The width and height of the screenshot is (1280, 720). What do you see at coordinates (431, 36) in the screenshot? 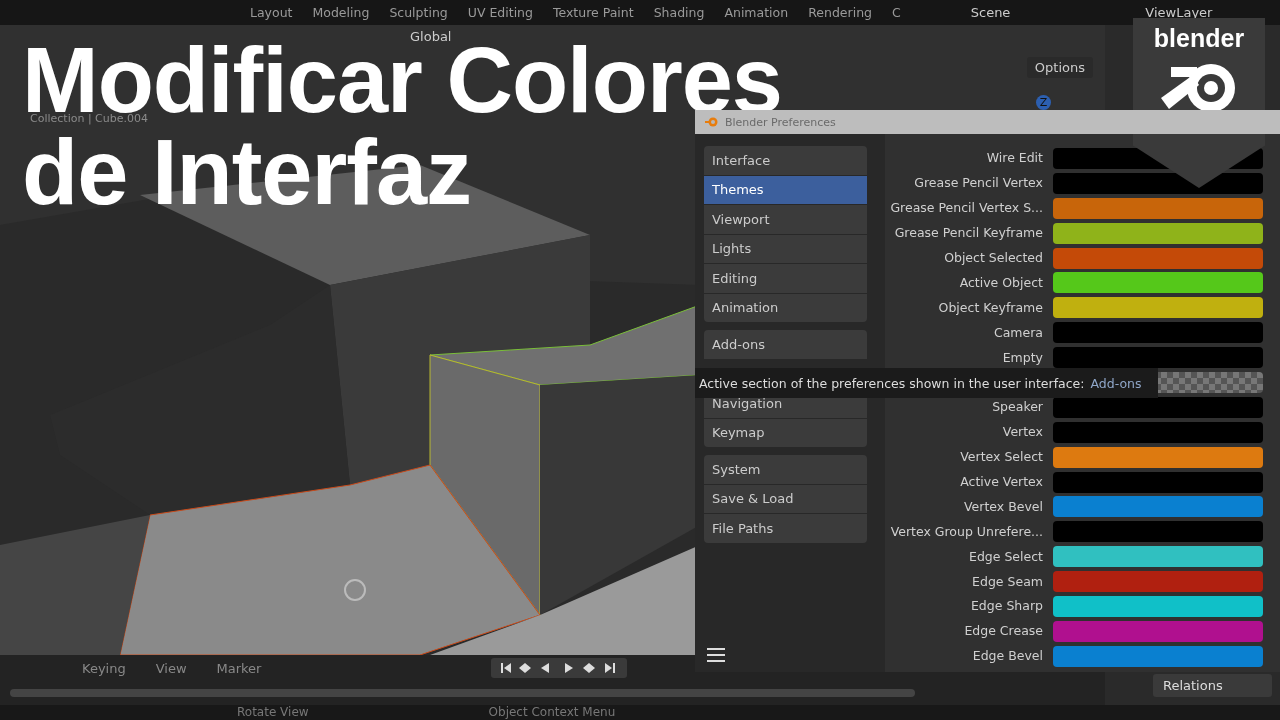
I see `orientation-dropdown: Global` at bounding box center [431, 36].